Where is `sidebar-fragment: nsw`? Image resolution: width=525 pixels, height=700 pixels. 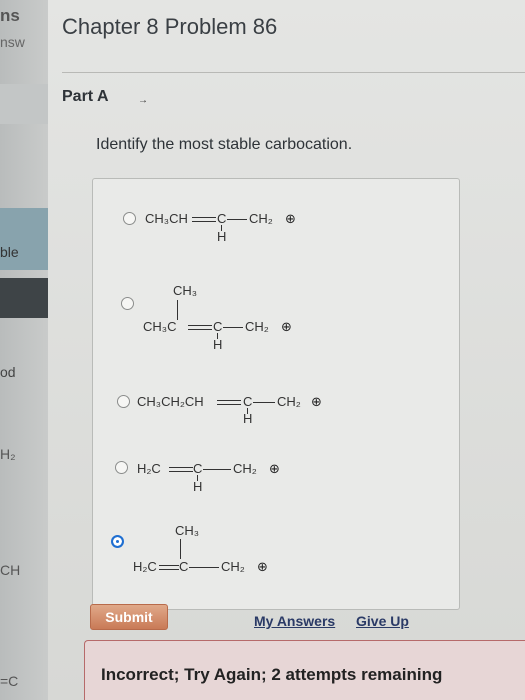
sidebar-fragment: nsw is located at coordinates (12, 42).